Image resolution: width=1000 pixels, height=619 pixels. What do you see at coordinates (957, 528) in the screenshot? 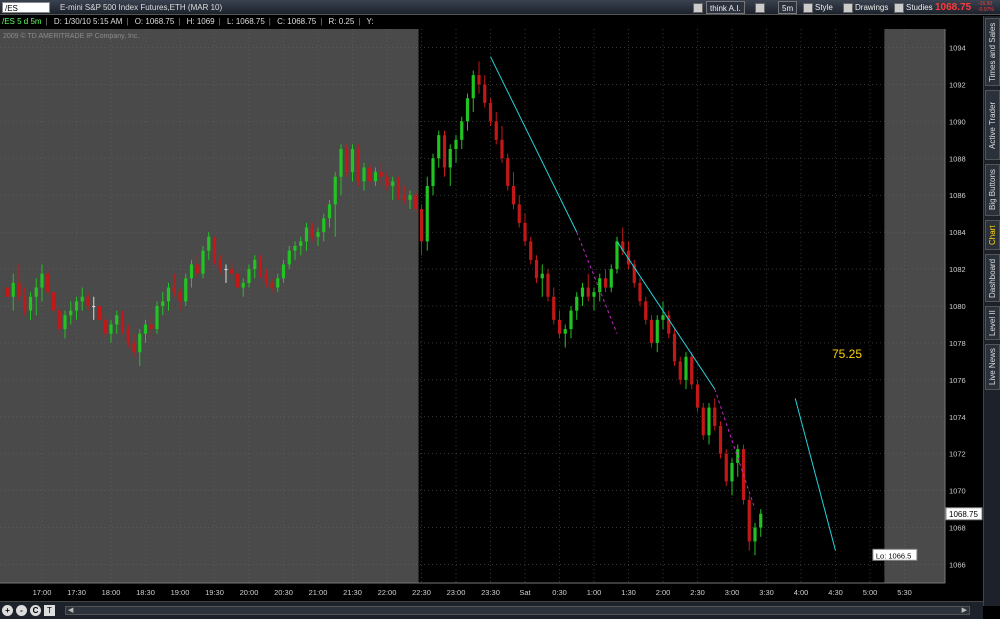
I see `y-tick-label: 1068` at bounding box center [957, 528].